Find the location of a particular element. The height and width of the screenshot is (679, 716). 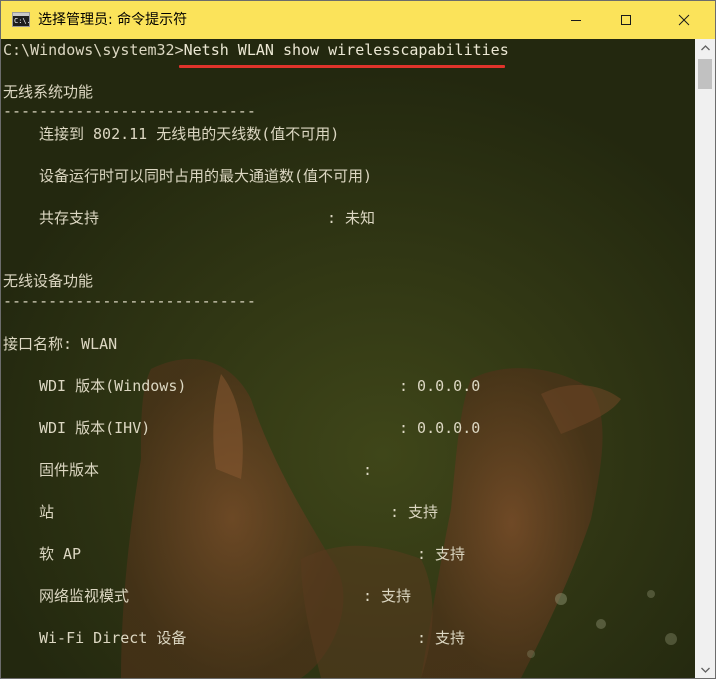

command-text: Netsh WLAN show wirelesscapabilities is located at coordinates (346, 50).